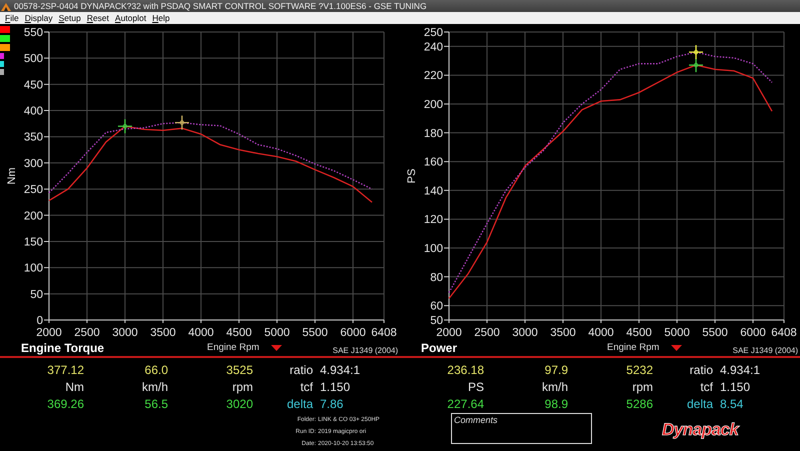  What do you see at coordinates (39, 18) in the screenshot?
I see `menu-item: Display` at bounding box center [39, 18].